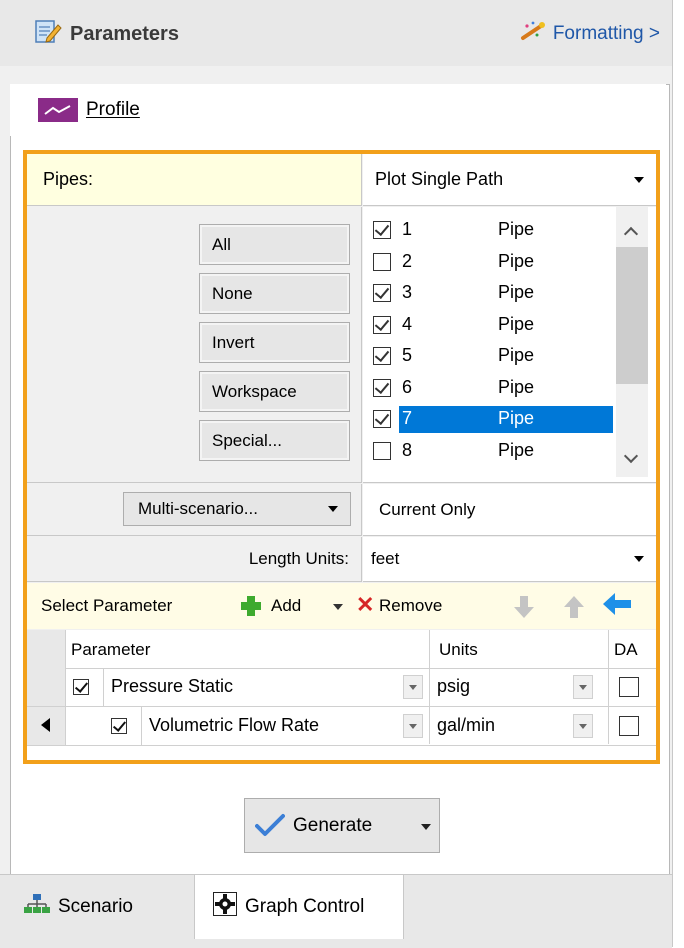 The height and width of the screenshot is (948, 684). Describe the element at coordinates (454, 686) in the screenshot. I see `parameter-units: psig` at that location.